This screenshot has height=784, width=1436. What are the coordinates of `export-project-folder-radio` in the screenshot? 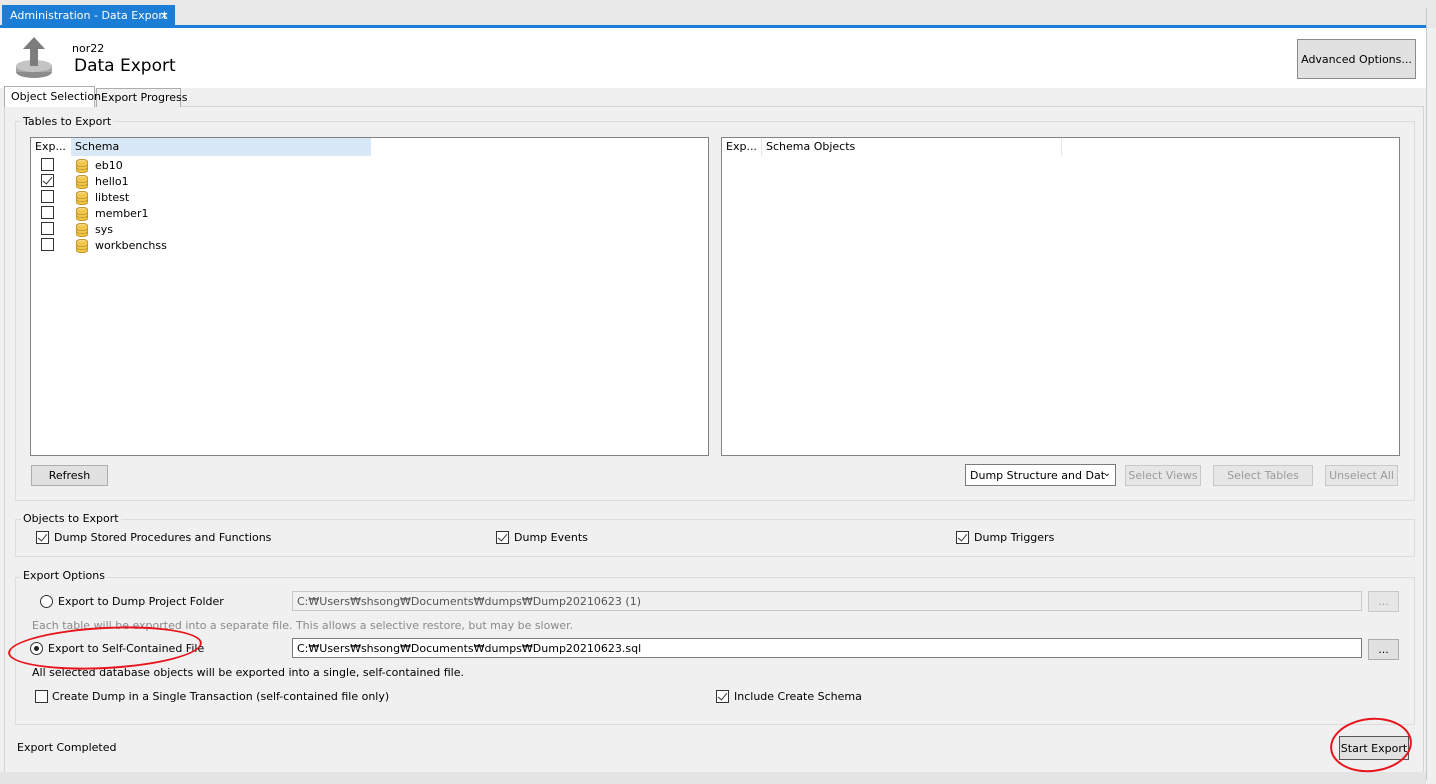 It's located at (46, 601).